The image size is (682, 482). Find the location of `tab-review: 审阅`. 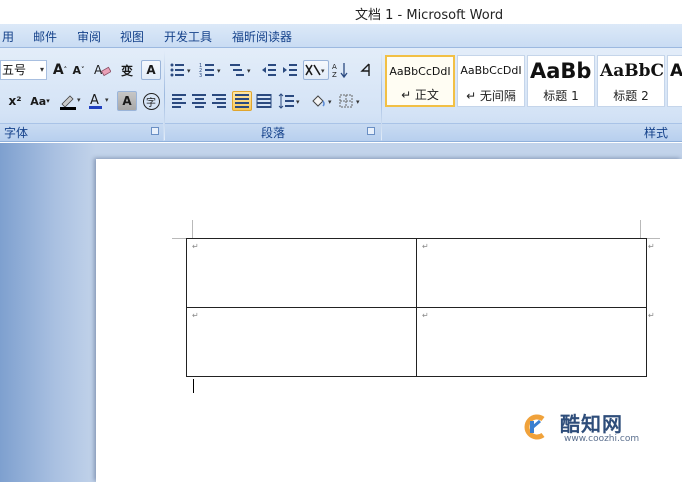

tab-review: 审阅 is located at coordinates (89, 36).